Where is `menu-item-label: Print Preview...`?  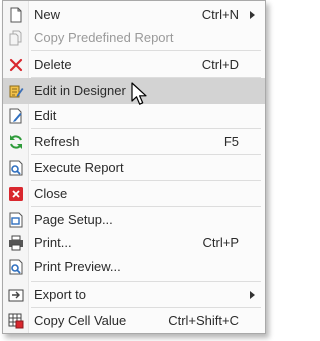 menu-item-label: Print Preview... is located at coordinates (77, 266).